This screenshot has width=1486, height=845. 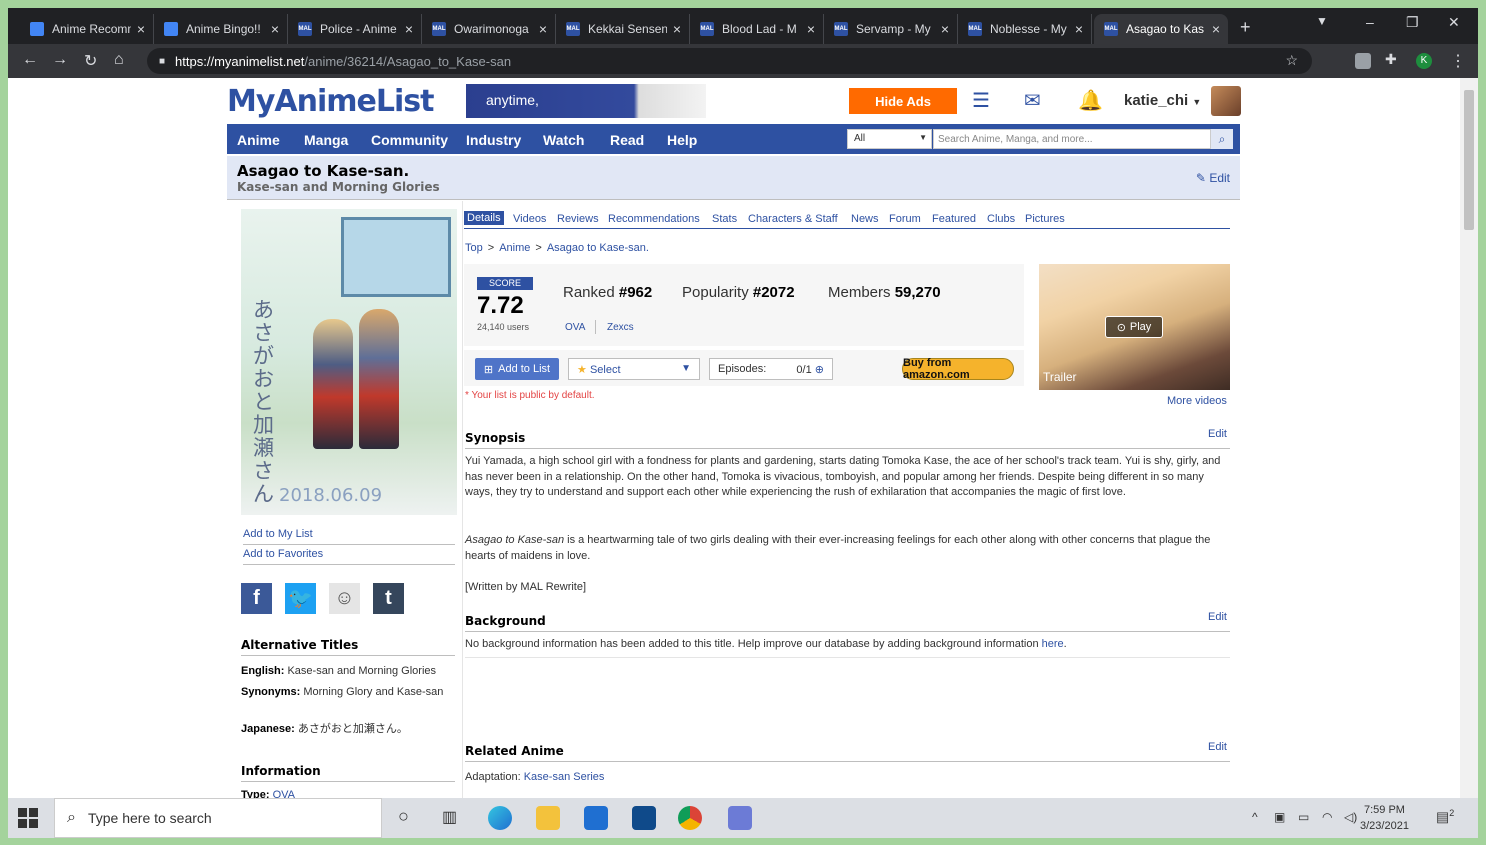 What do you see at coordinates (644, 818) in the screenshot?
I see `dell-icon` at bounding box center [644, 818].